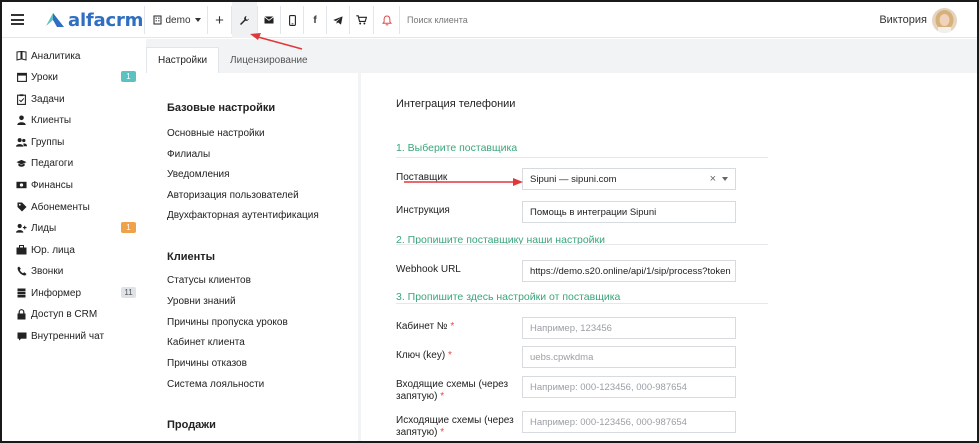 This screenshot has width=979, height=443. What do you see at coordinates (456, 104) in the screenshot?
I see `page-title: Интеграция телефонии` at bounding box center [456, 104].